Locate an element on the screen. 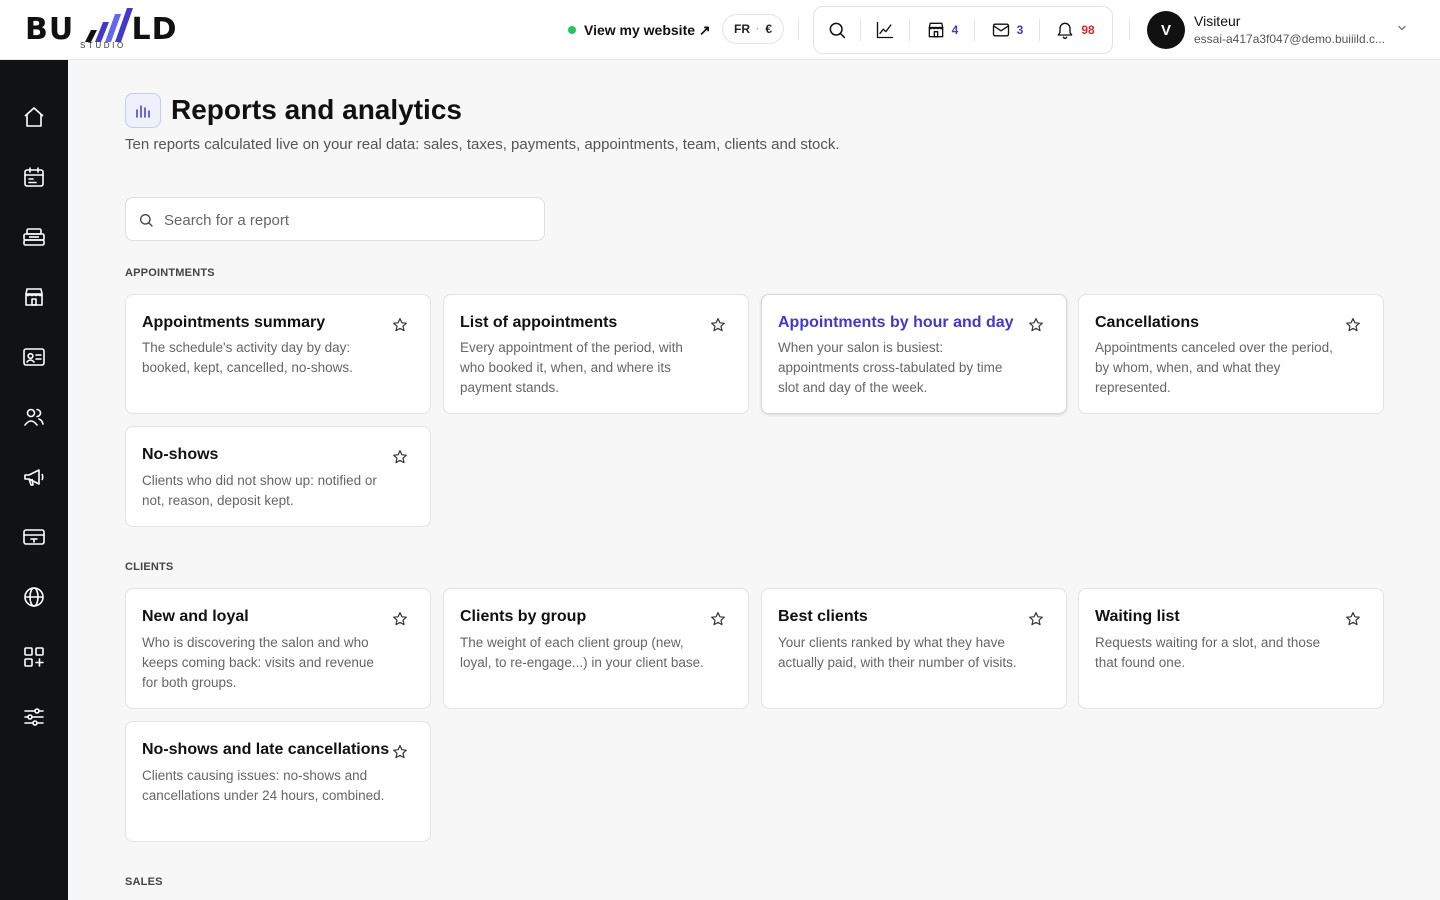 This screenshot has height=900, width=1440. chart-icon is located at coordinates (885, 30).